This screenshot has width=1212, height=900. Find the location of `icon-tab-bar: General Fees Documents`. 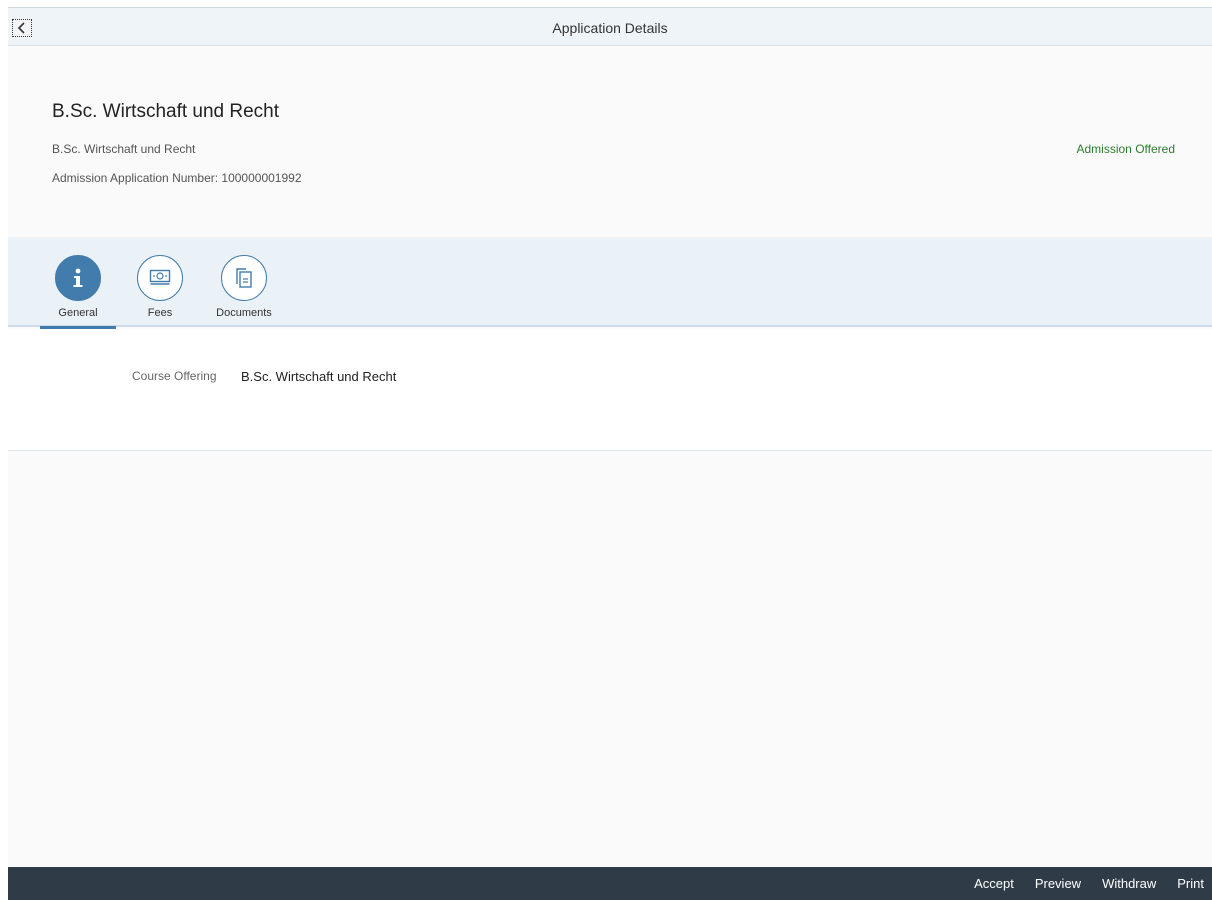

icon-tab-bar: General Fees Documents is located at coordinates (610, 283).